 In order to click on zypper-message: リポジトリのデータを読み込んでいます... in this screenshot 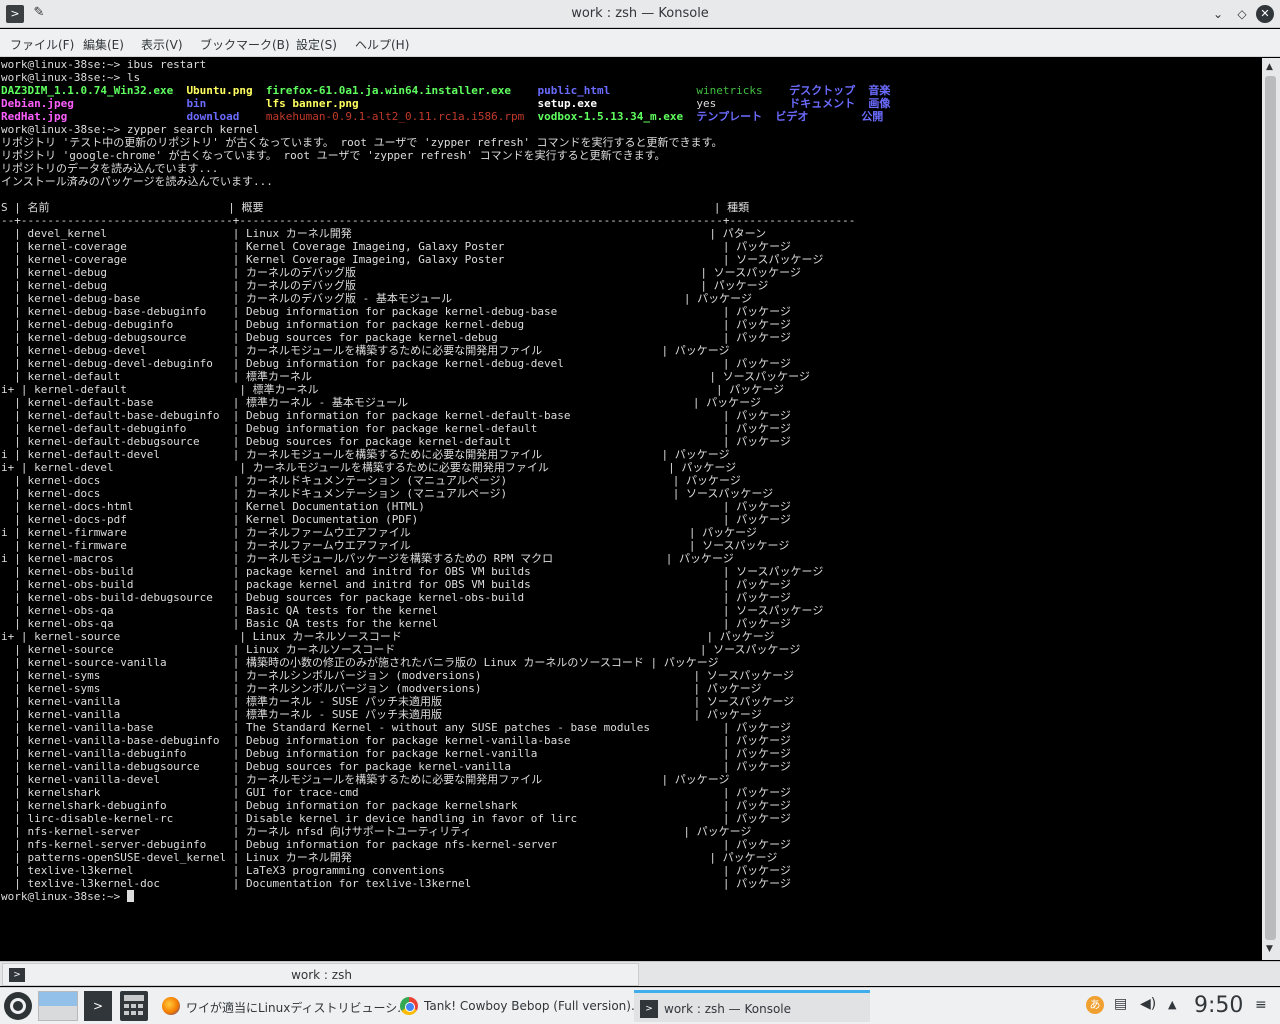, I will do `click(110, 168)`.